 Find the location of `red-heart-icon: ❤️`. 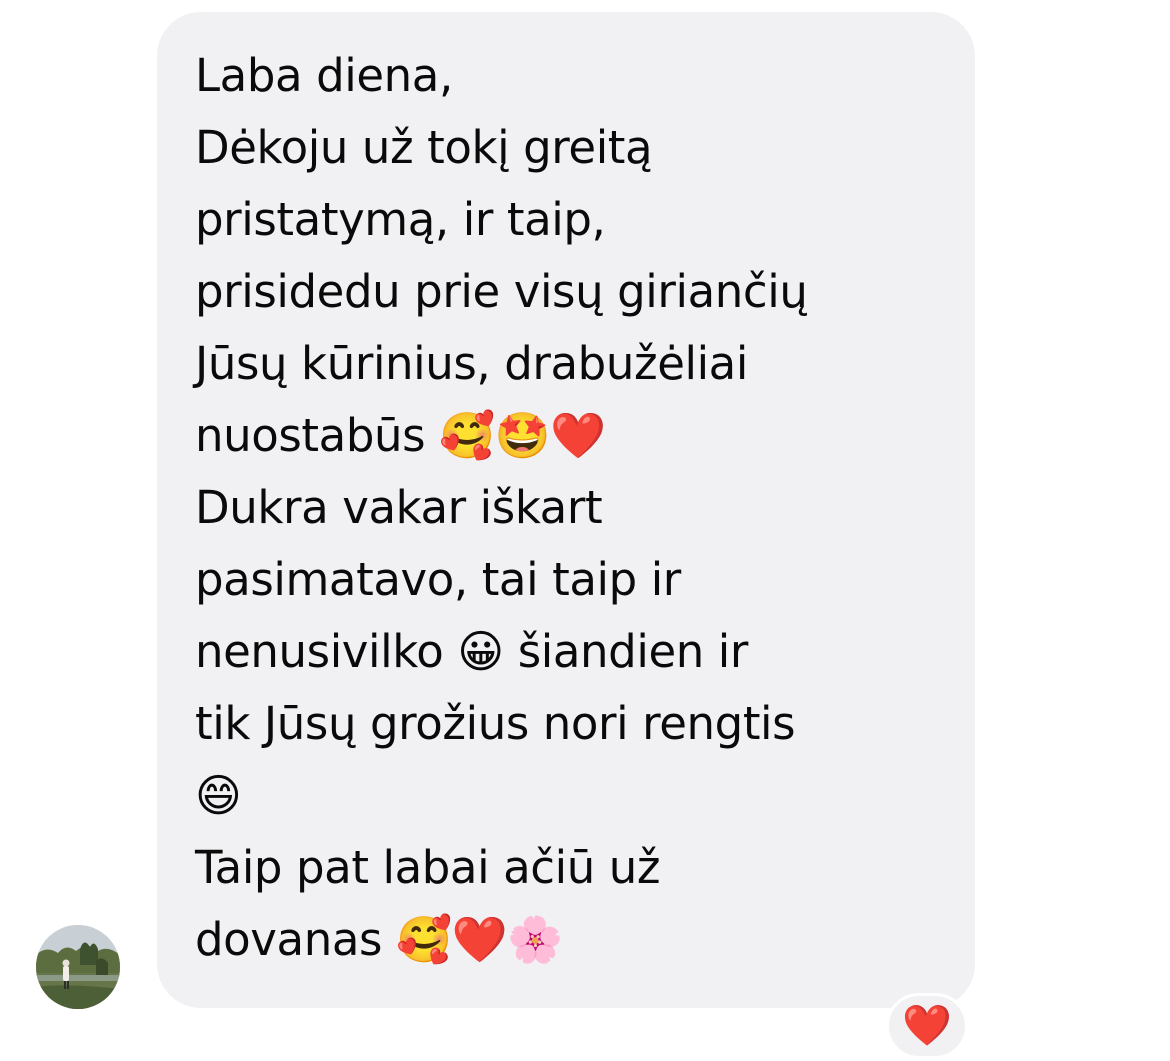

red-heart-icon: ❤️ is located at coordinates (927, 1026).